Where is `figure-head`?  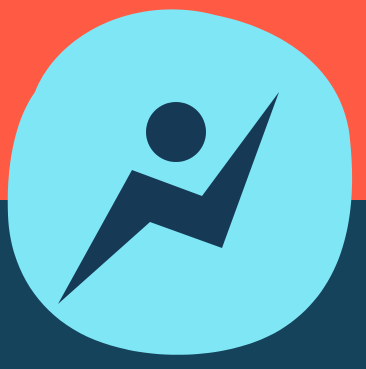 figure-head is located at coordinates (176, 132).